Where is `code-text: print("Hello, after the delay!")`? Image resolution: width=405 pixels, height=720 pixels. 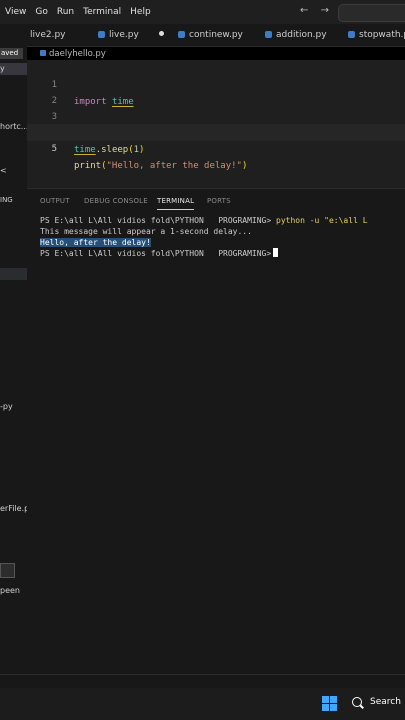 code-text: print("Hello, after the delay!") is located at coordinates (160, 166).